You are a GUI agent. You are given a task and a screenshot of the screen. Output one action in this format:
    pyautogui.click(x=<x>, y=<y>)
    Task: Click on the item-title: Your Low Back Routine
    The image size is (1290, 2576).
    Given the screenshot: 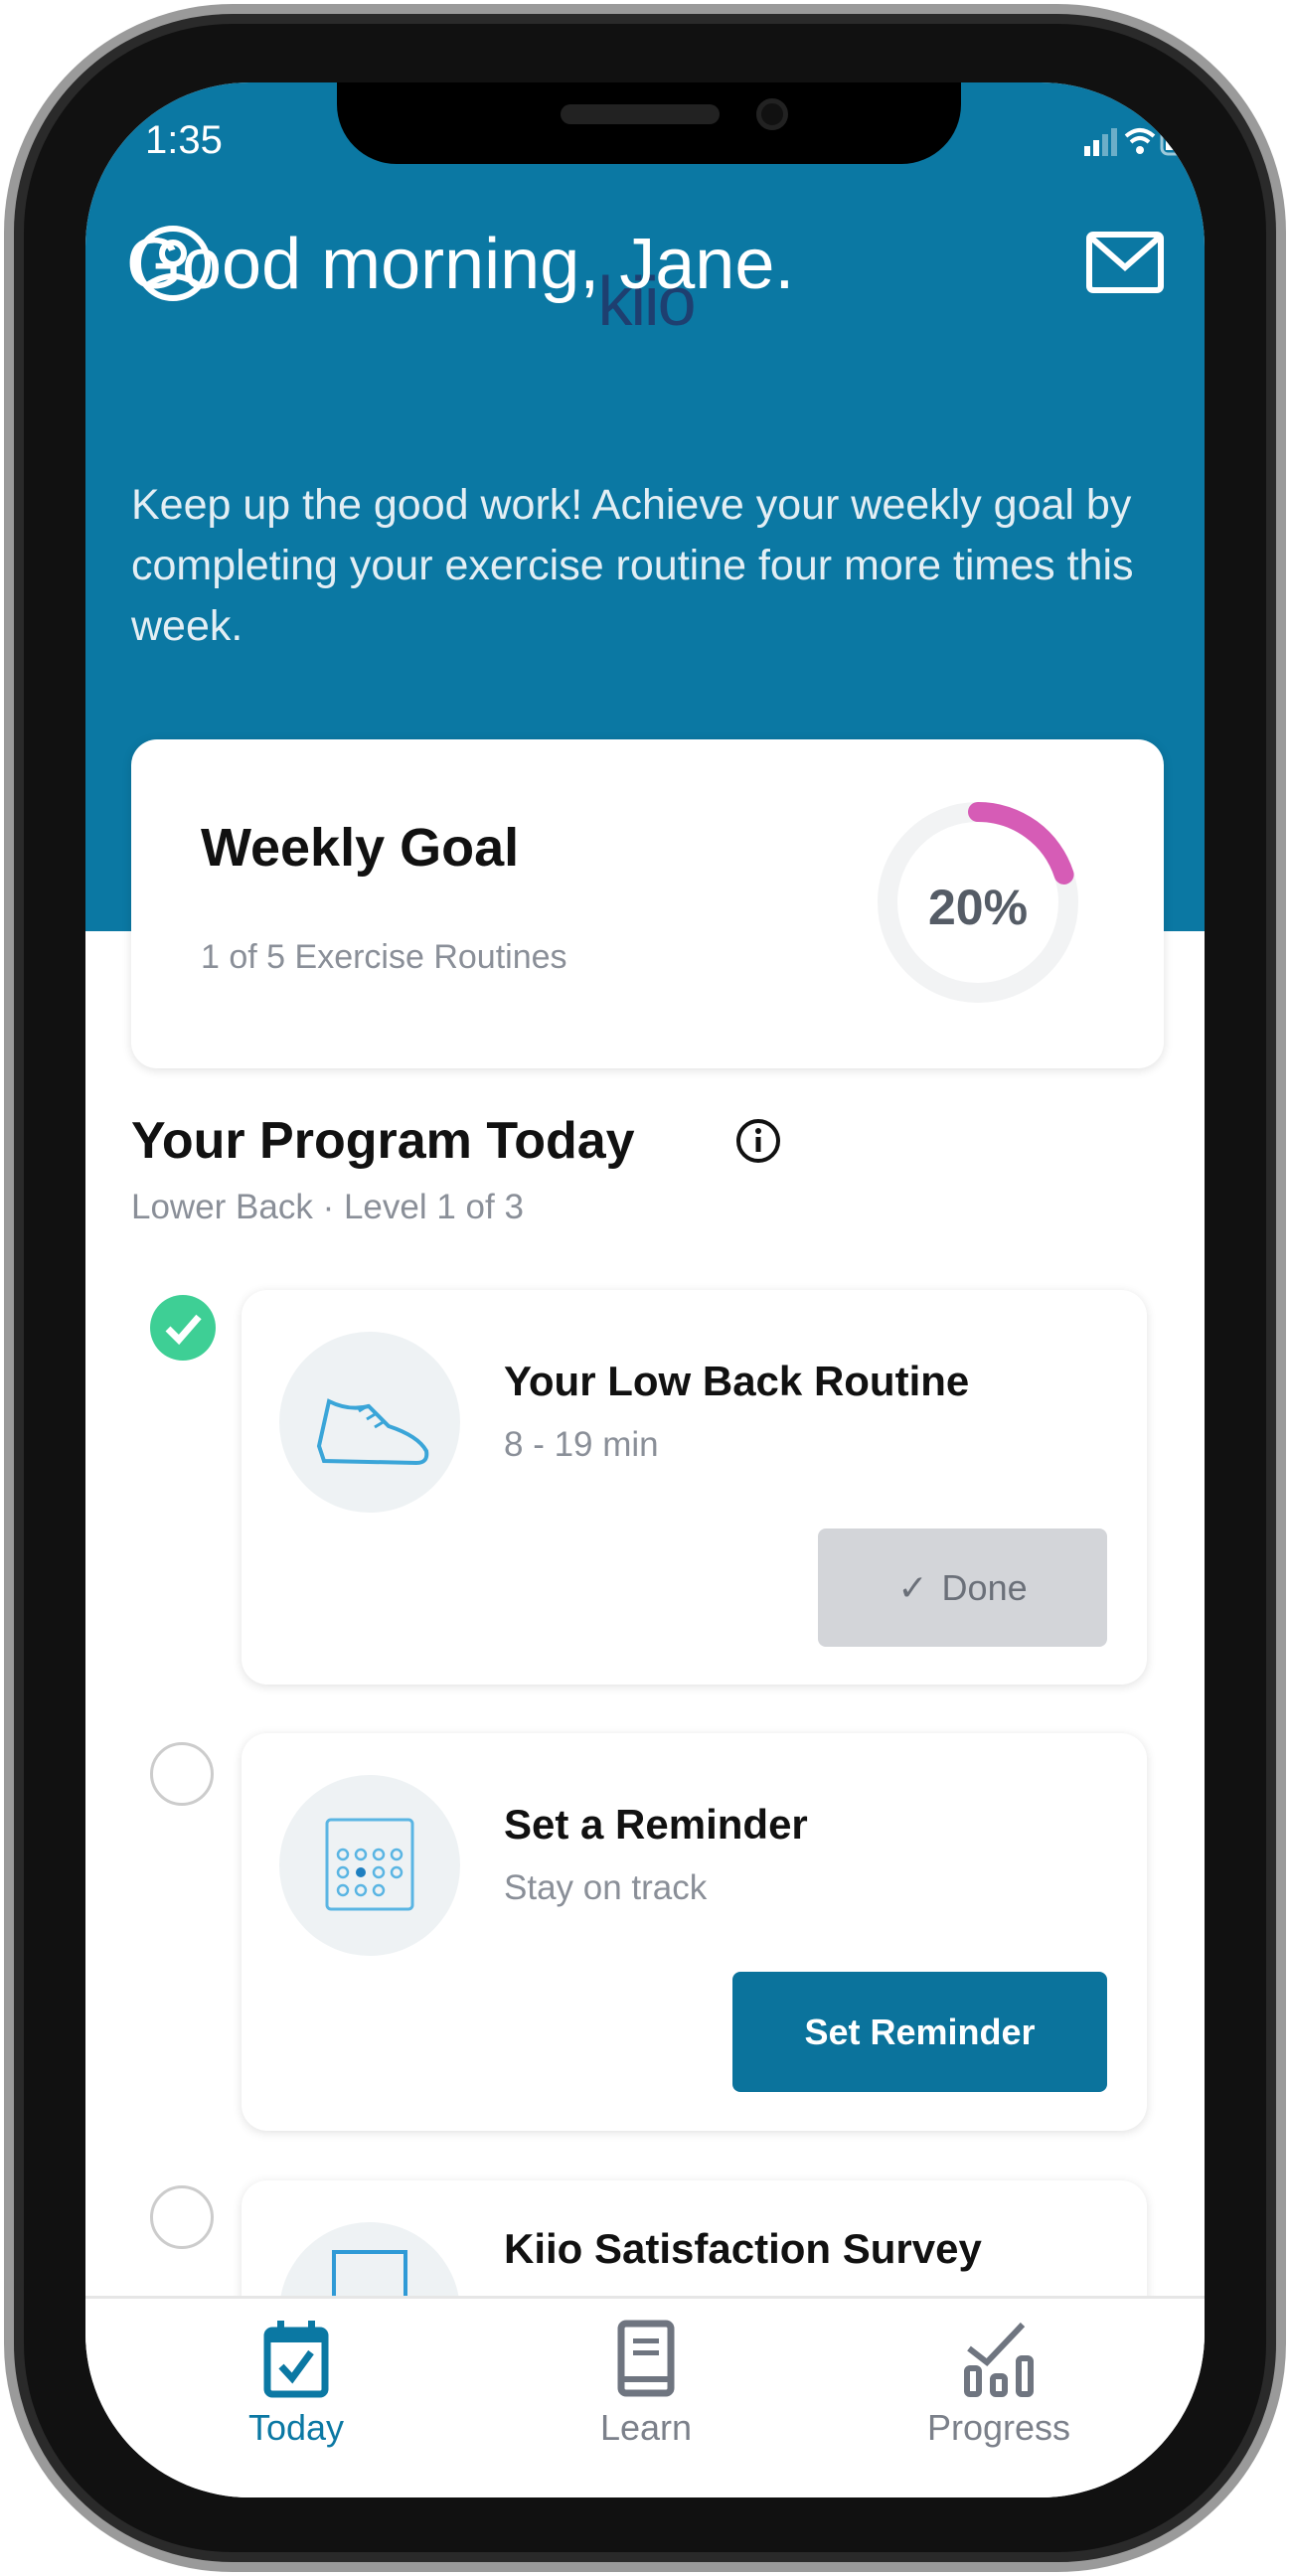 What is the action you would take?
    pyautogui.click(x=737, y=1381)
    